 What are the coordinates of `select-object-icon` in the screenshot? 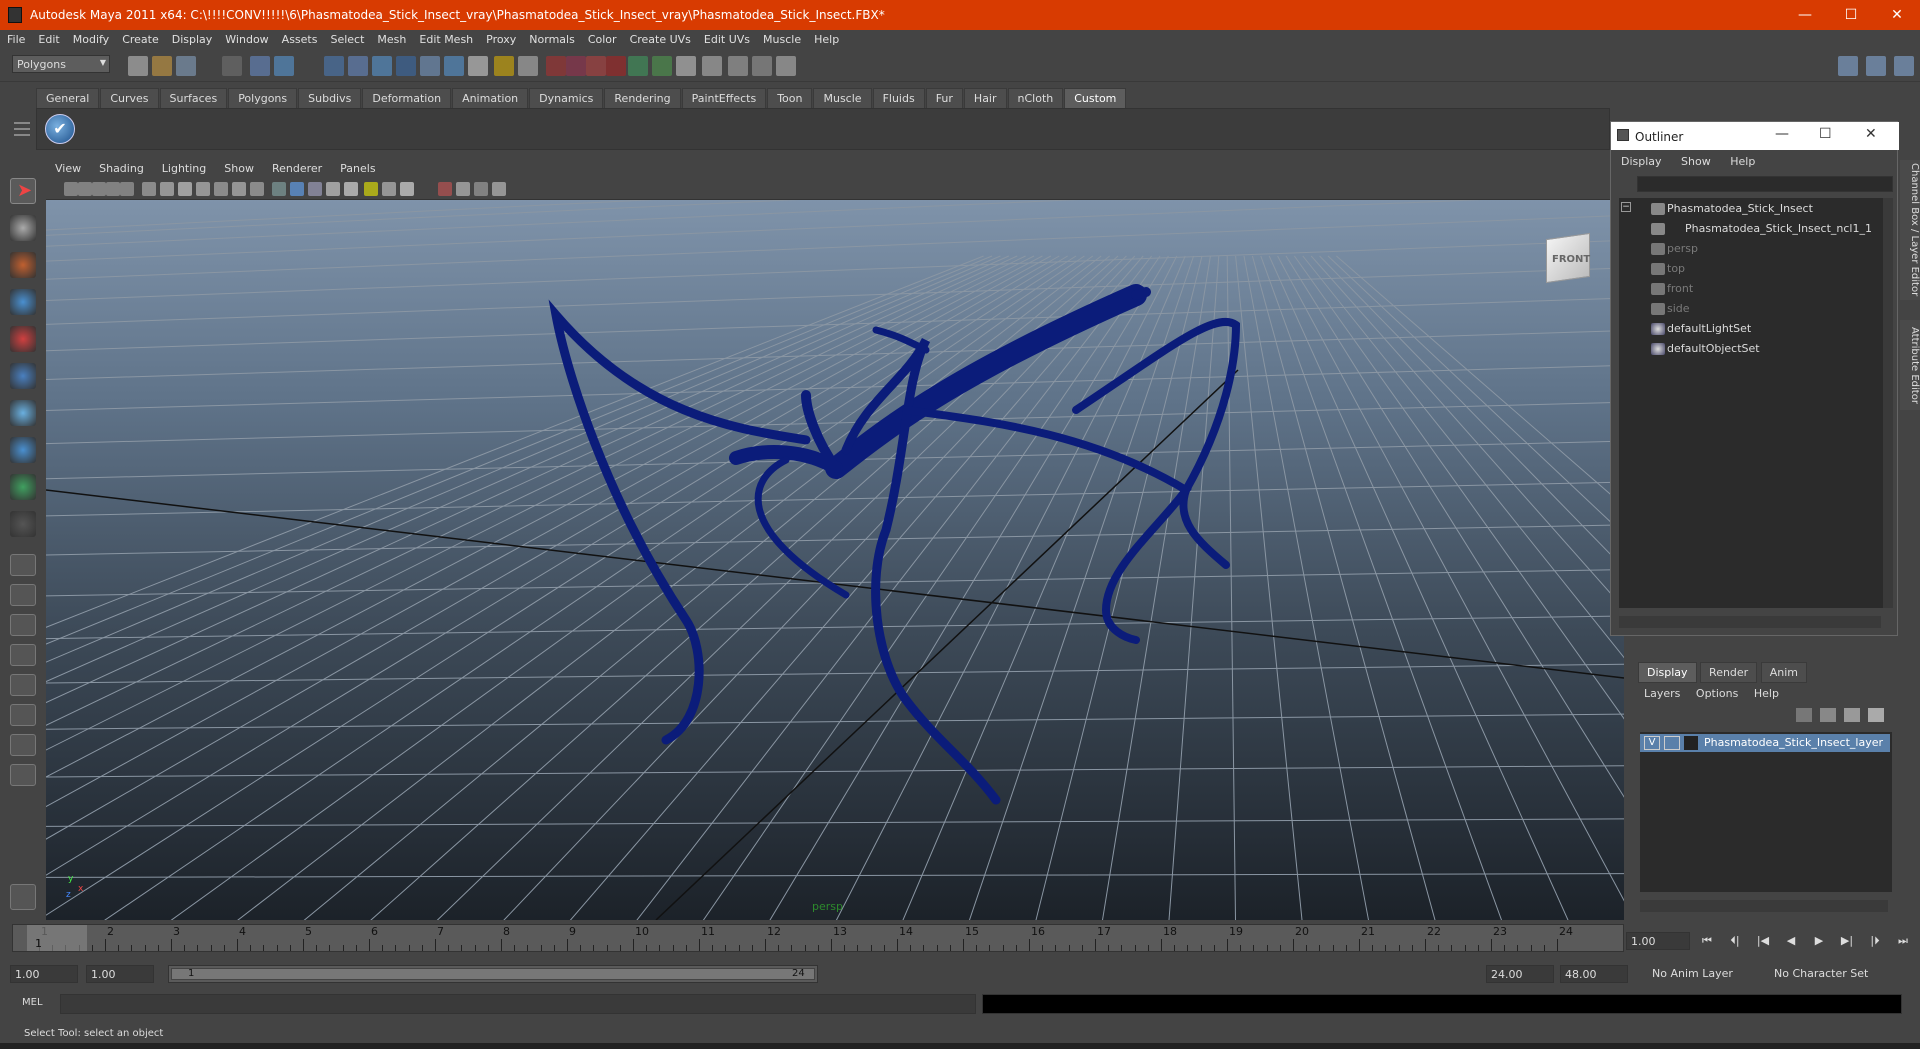 It's located at (260, 66).